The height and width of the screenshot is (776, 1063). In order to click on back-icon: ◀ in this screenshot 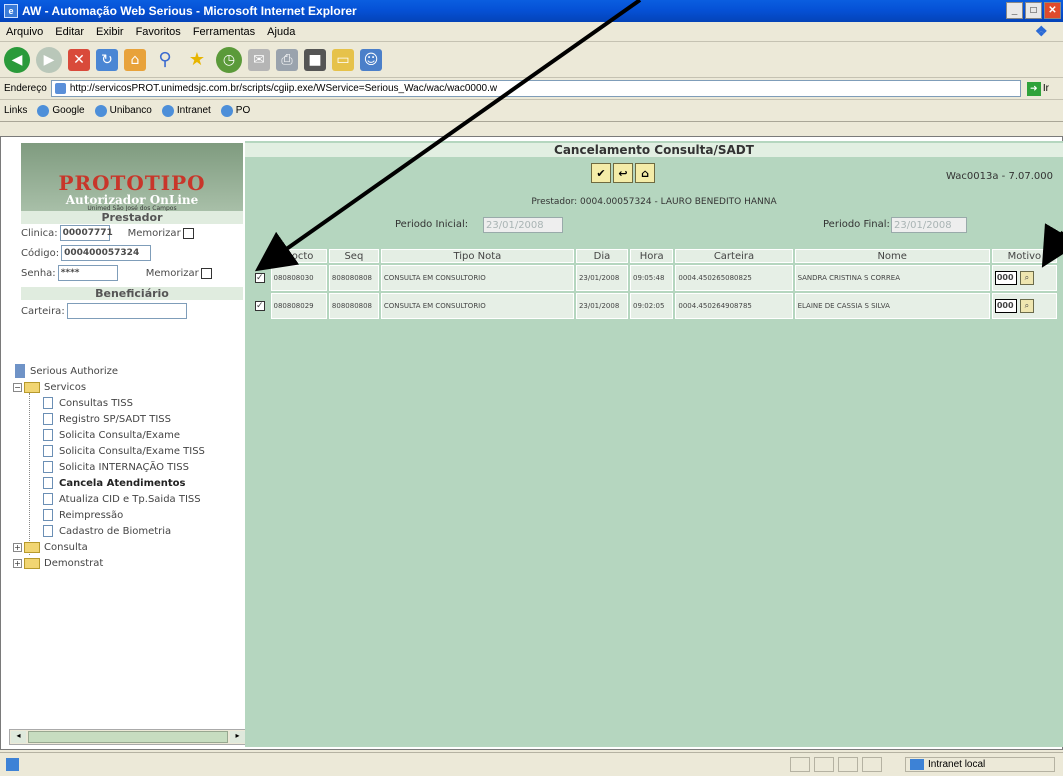, I will do `click(17, 59)`.